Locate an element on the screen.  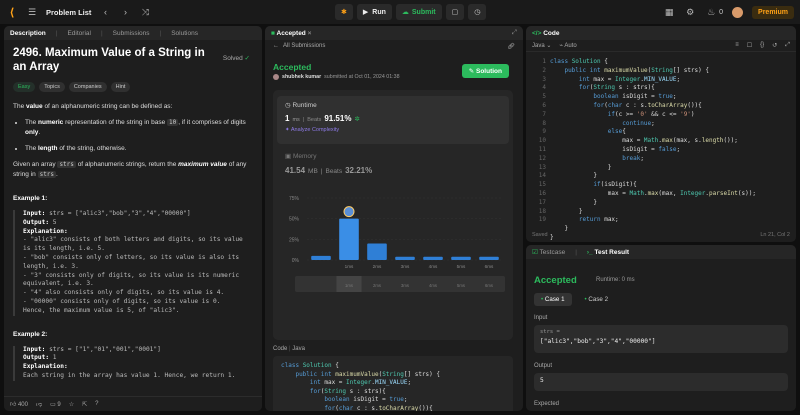
runtime-unit: ms is located at coordinates (296, 120).